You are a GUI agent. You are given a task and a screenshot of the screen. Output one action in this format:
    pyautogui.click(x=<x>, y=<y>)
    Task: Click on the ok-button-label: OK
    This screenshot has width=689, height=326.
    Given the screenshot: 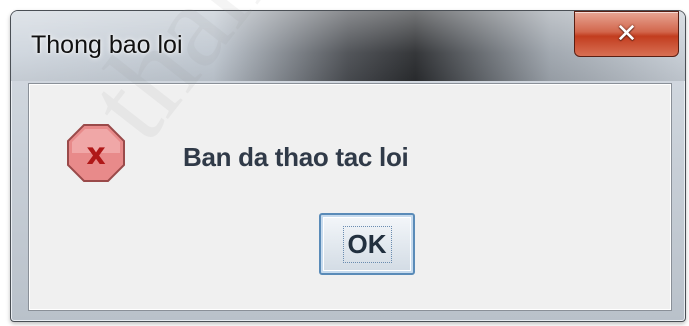 What is the action you would take?
    pyautogui.click(x=367, y=244)
    